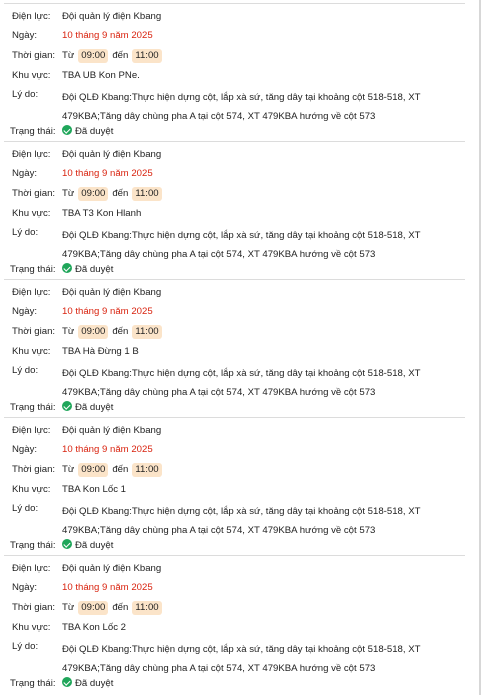 The width and height of the screenshot is (481, 695). Describe the element at coordinates (101, 75) in the screenshot. I see `area-value: TBA UB Kon PNe.` at that location.